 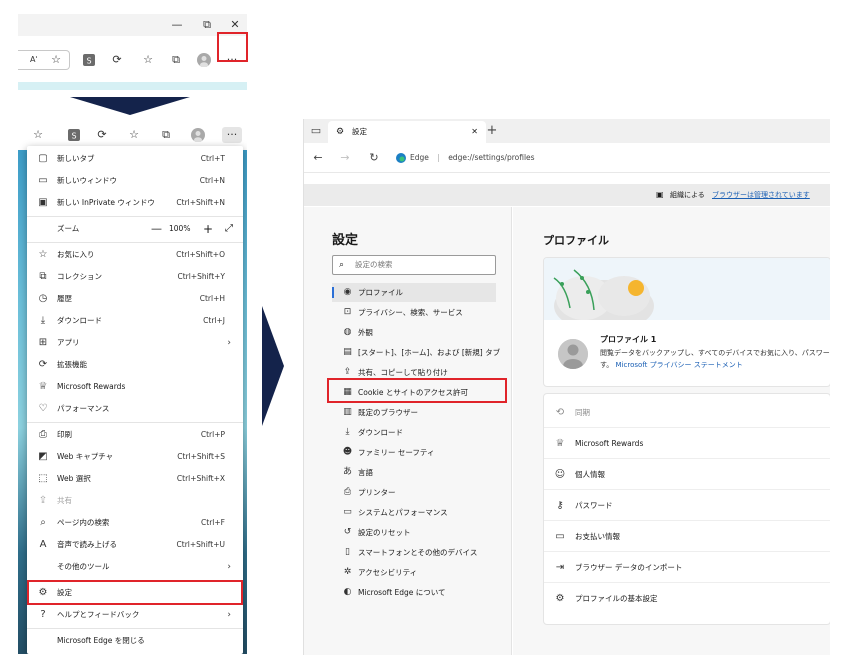 I want to click on highlight-cookie-item, so click(x=417, y=390).